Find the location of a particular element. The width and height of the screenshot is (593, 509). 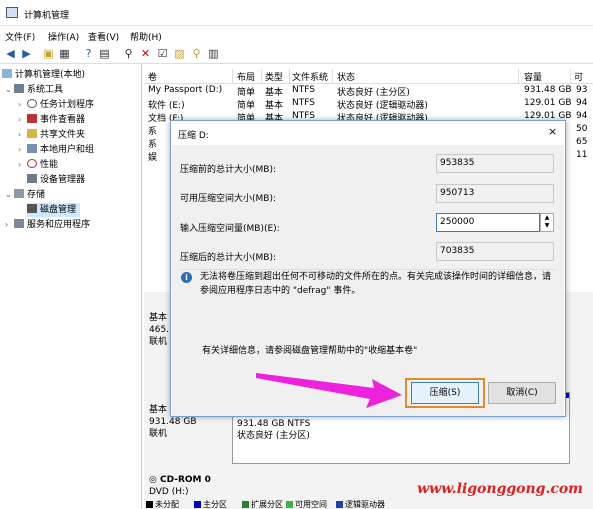

column-free: 可 is located at coordinates (578, 76).